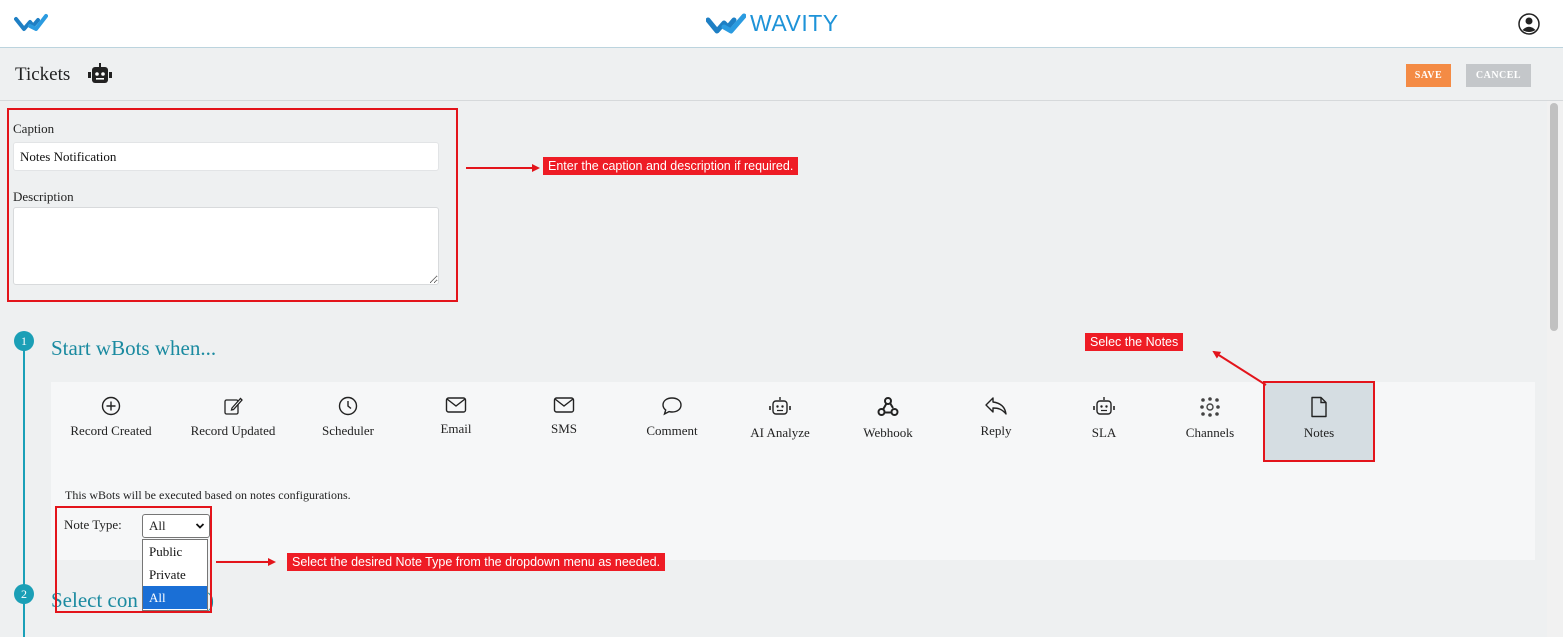  What do you see at coordinates (888, 406) in the screenshot?
I see `webhook-icon` at bounding box center [888, 406].